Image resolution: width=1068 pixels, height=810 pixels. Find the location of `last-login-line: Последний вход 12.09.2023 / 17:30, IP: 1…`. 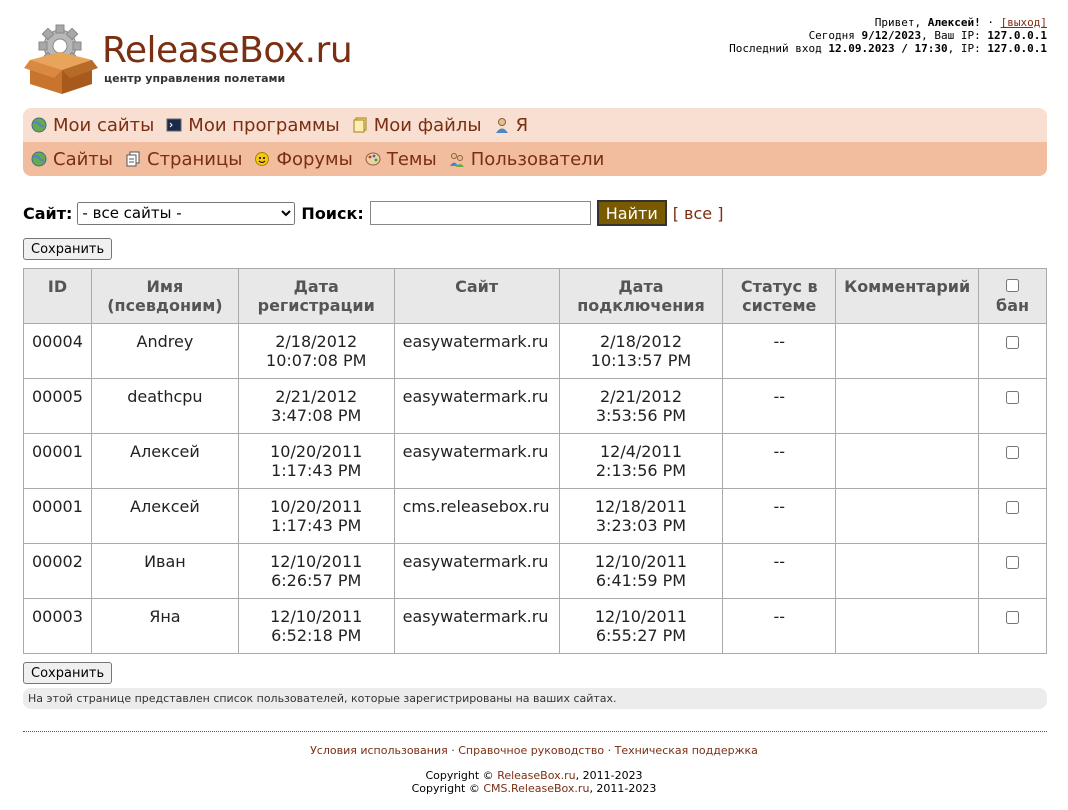

last-login-line: Последний вход 12.09.2023 / 17:30, IP: 1… is located at coordinates (888, 48).